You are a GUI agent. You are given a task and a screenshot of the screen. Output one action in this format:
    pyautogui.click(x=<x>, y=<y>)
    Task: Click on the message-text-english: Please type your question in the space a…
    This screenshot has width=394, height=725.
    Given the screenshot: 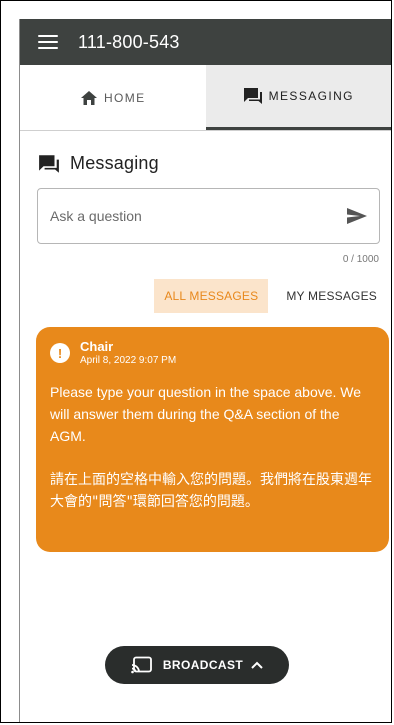 What is the action you would take?
    pyautogui.click(x=206, y=414)
    